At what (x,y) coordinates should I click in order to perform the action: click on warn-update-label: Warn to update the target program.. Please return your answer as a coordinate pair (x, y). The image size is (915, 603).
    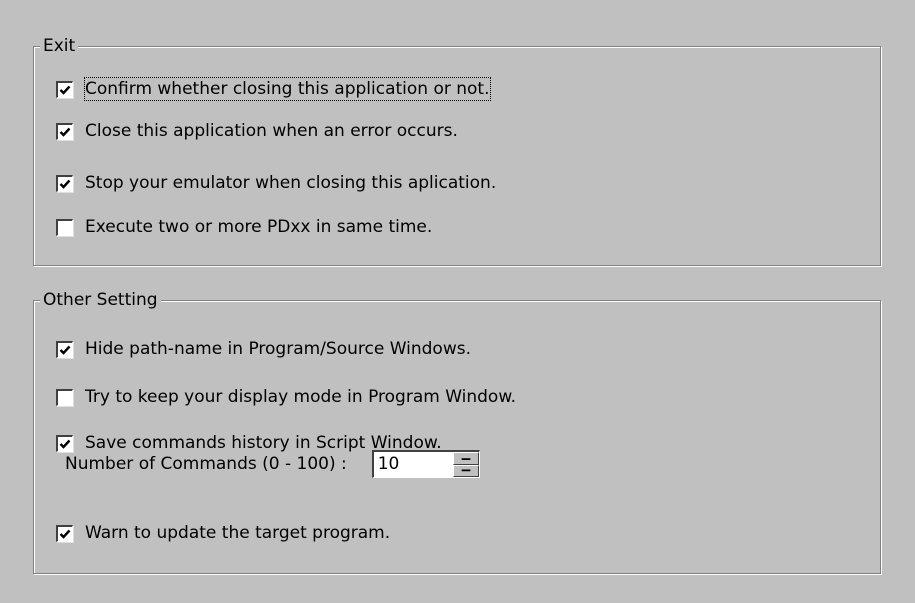
    Looking at the image, I should click on (237, 533).